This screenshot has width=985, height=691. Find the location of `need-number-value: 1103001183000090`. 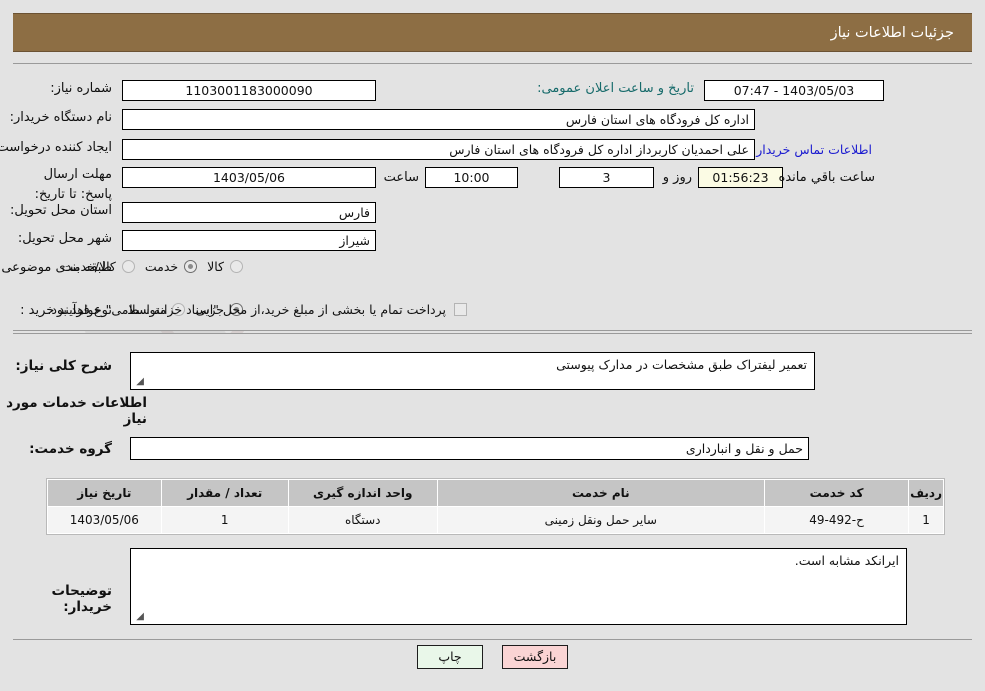

need-number-value: 1103001183000090 is located at coordinates (249, 90).